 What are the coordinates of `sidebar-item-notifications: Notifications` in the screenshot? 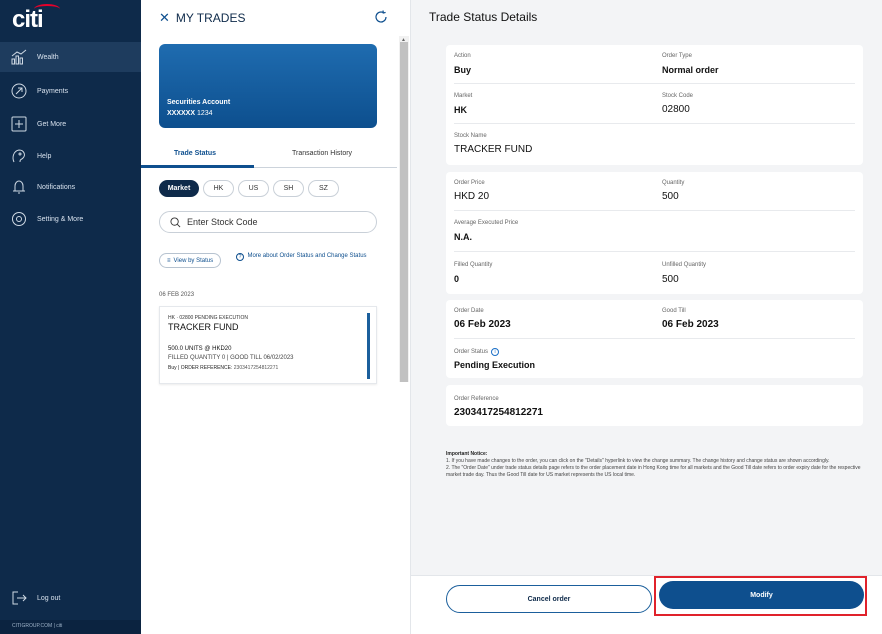 It's located at (70, 187).